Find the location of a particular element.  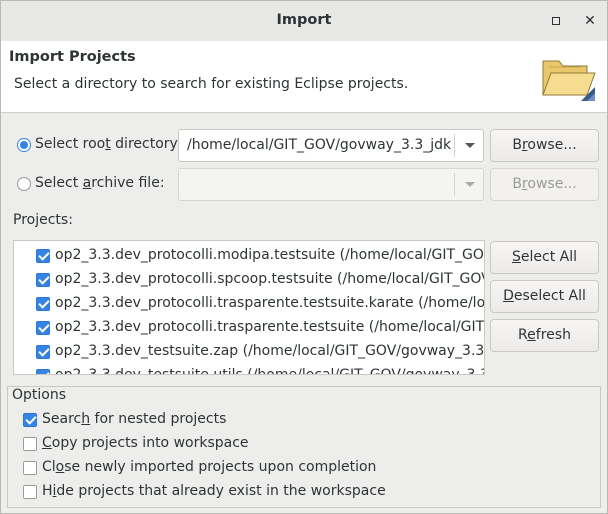

select-root-directory-label: Select root directory: is located at coordinates (108, 144).